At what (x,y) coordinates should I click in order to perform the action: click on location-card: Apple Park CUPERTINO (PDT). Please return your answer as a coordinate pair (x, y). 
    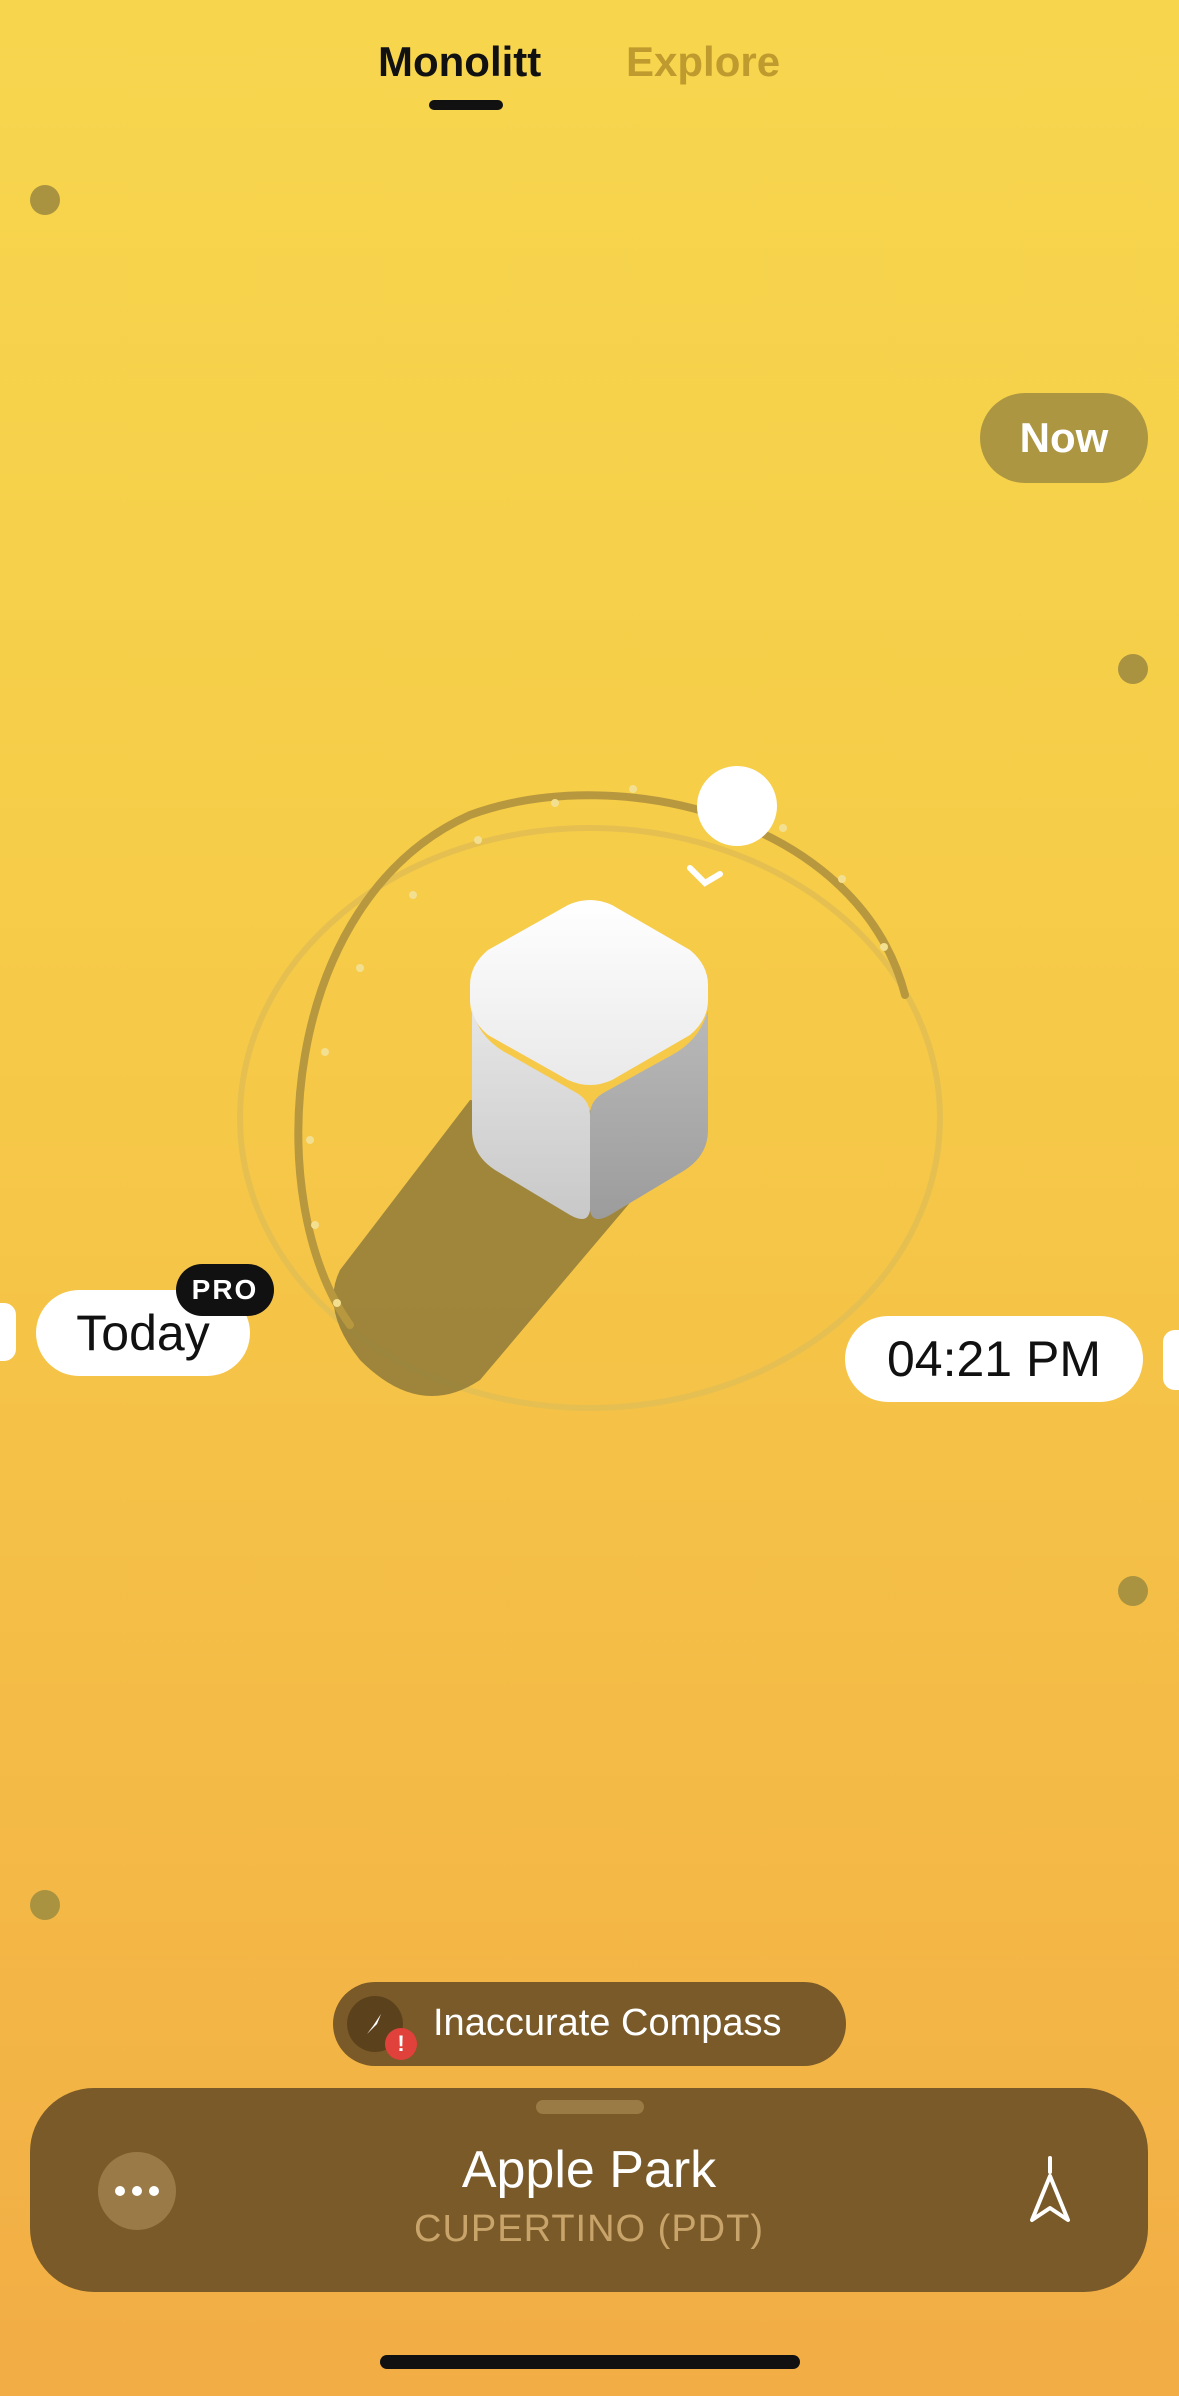
    Looking at the image, I should click on (589, 2190).